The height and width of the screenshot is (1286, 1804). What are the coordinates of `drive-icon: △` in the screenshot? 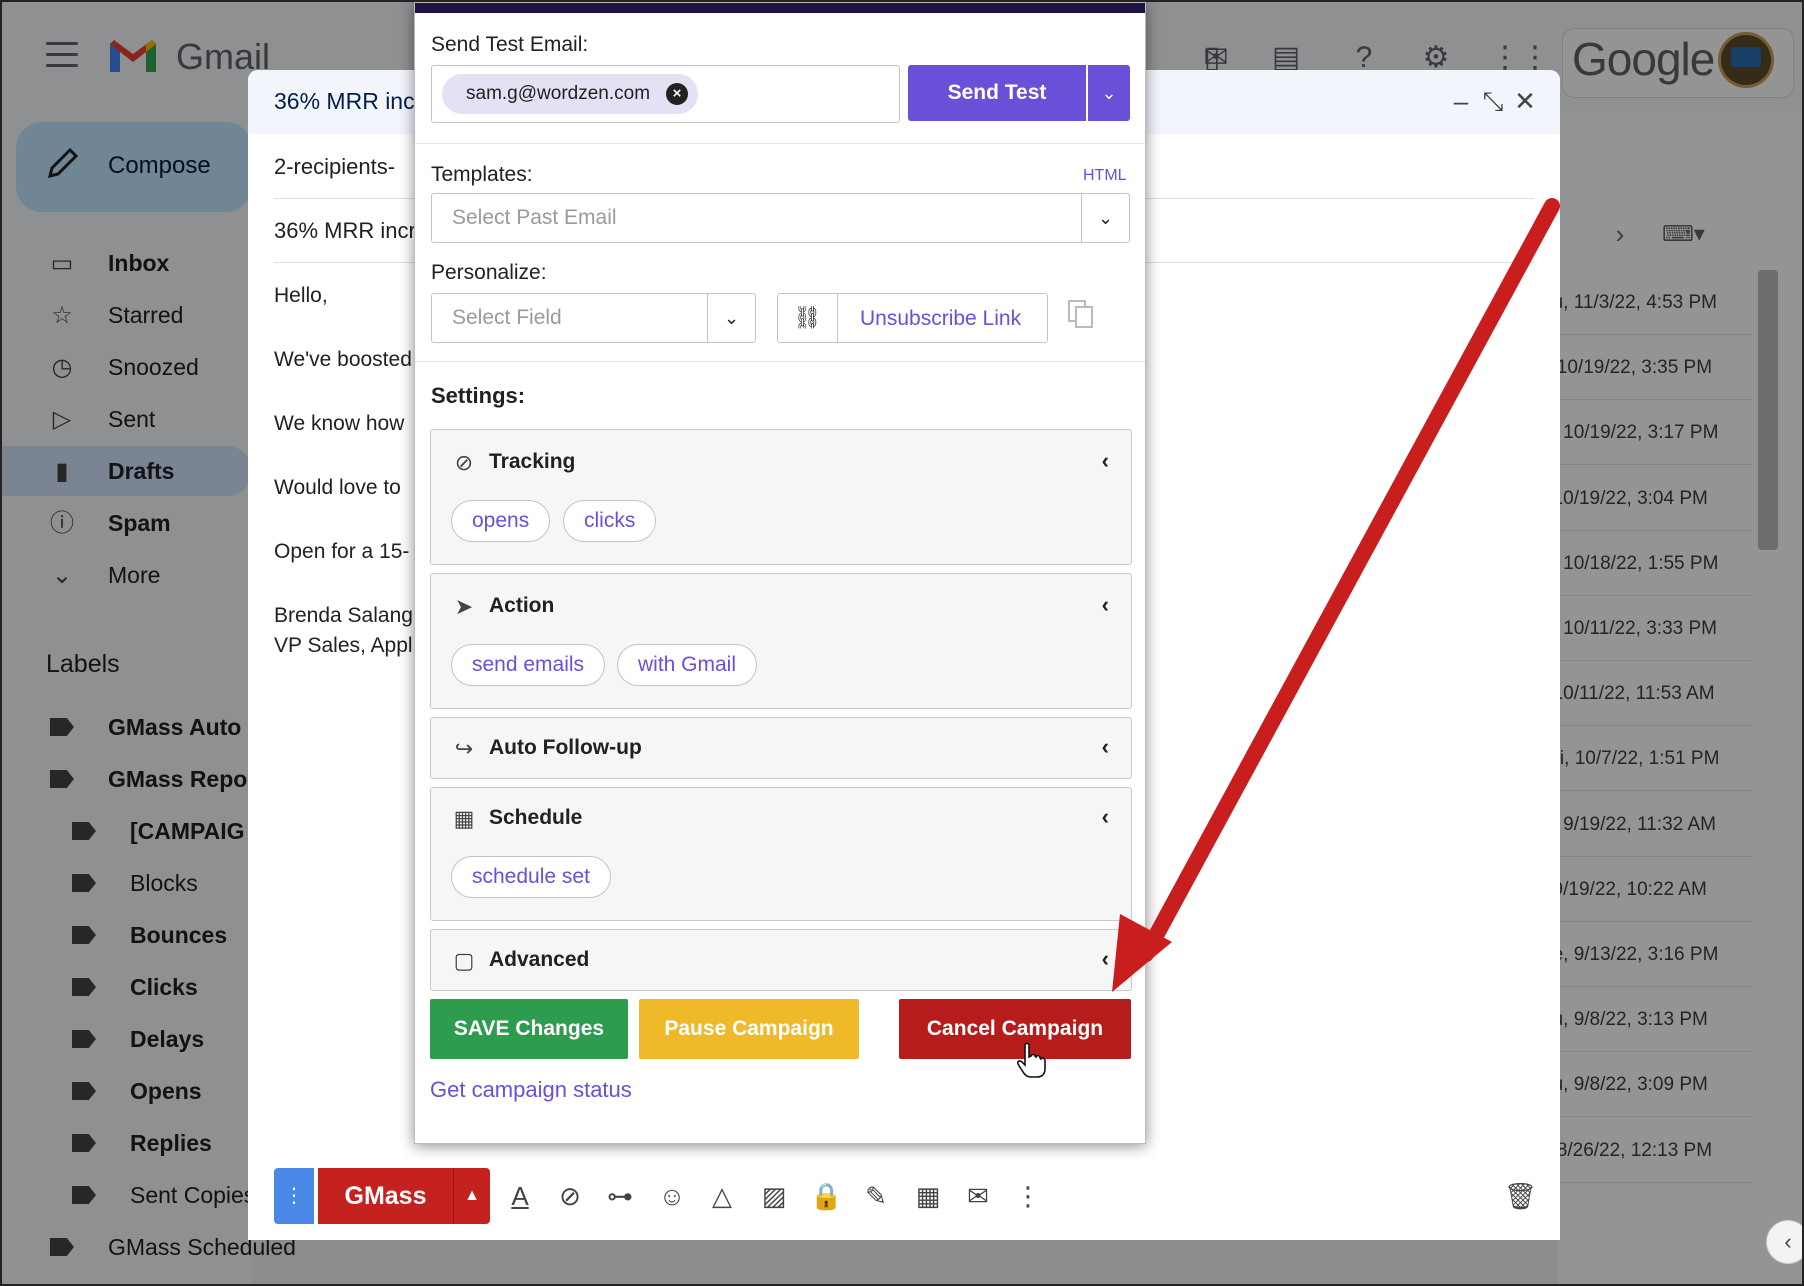 It's located at (722, 1196).